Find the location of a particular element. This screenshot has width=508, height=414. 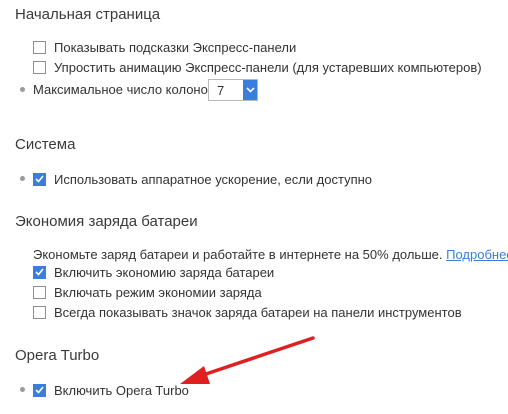

checkbox-hardware-acceleration is located at coordinates (39, 179).